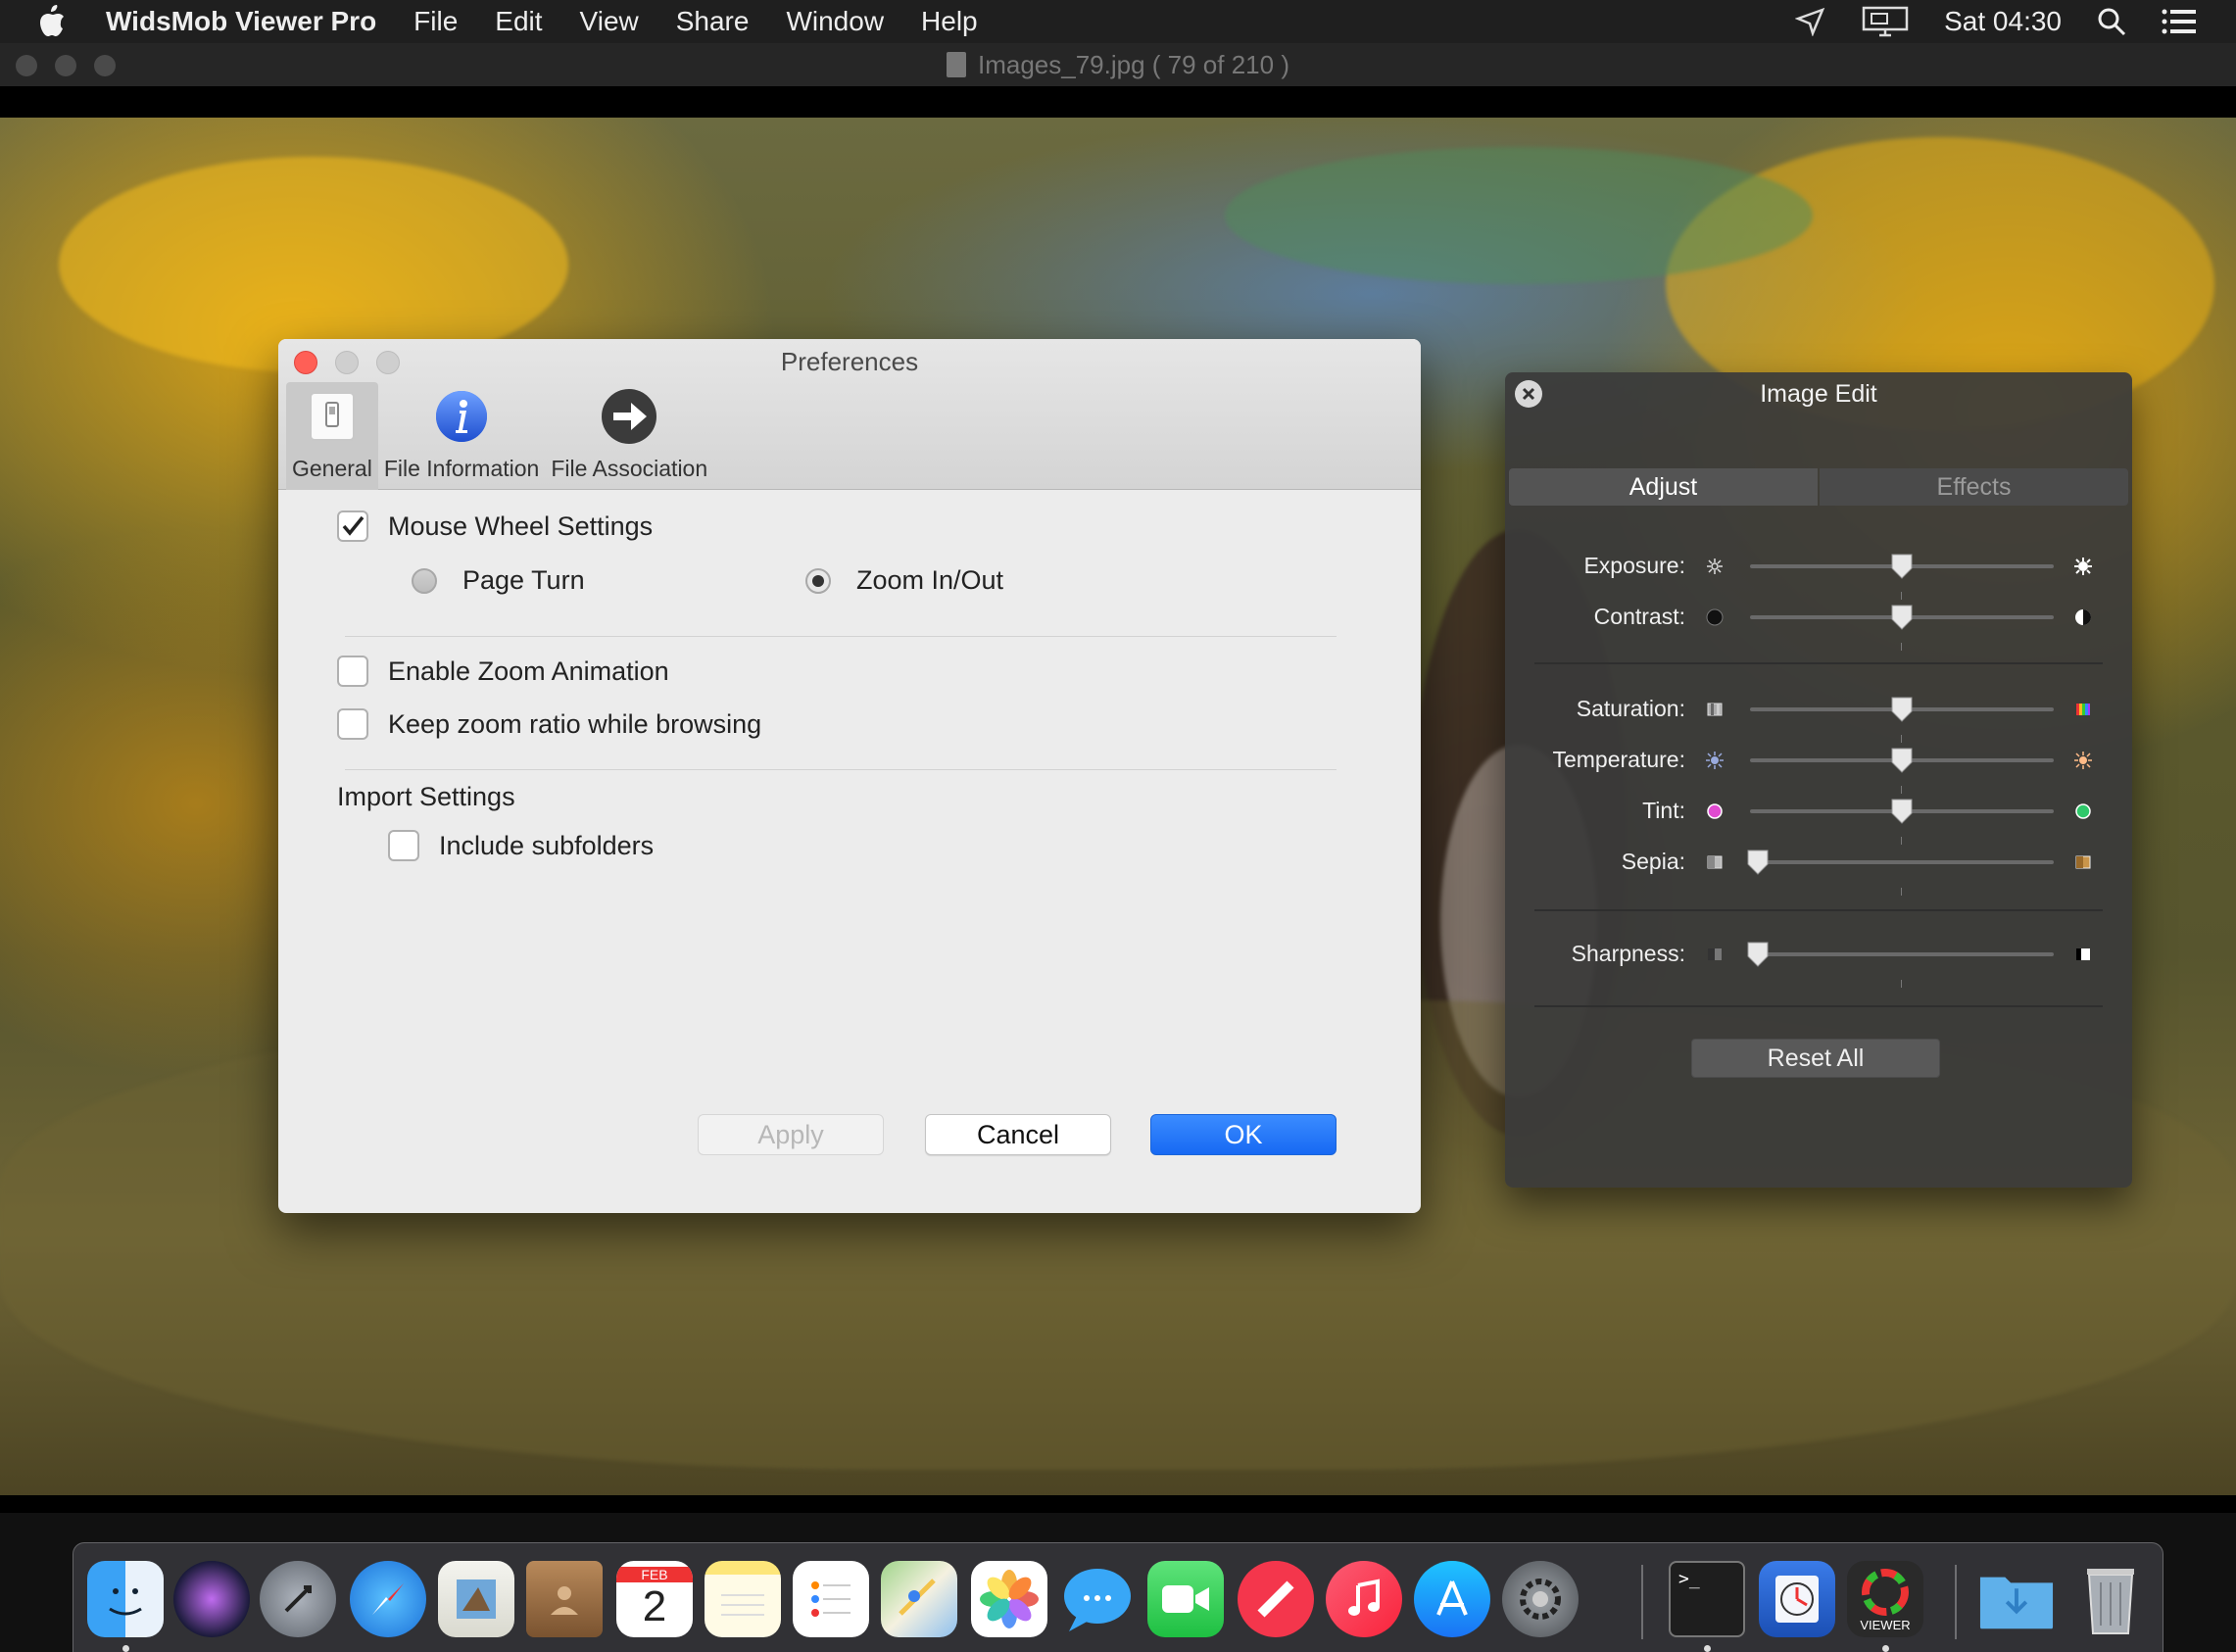 The width and height of the screenshot is (2236, 1652). Describe the element at coordinates (949, 21) in the screenshot. I see `menu-help: Help` at that location.